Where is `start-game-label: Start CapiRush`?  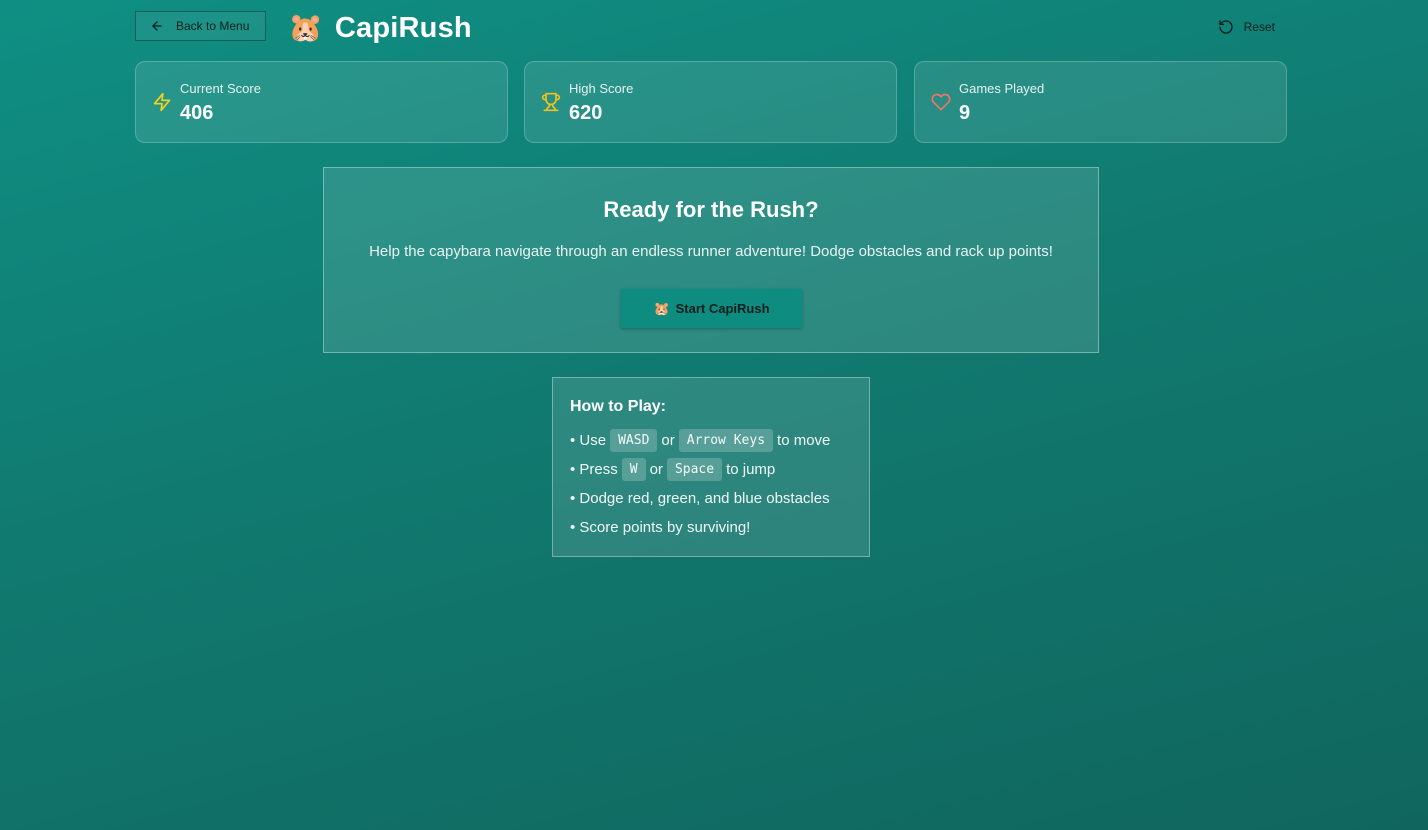 start-game-label: Start CapiRush is located at coordinates (722, 308).